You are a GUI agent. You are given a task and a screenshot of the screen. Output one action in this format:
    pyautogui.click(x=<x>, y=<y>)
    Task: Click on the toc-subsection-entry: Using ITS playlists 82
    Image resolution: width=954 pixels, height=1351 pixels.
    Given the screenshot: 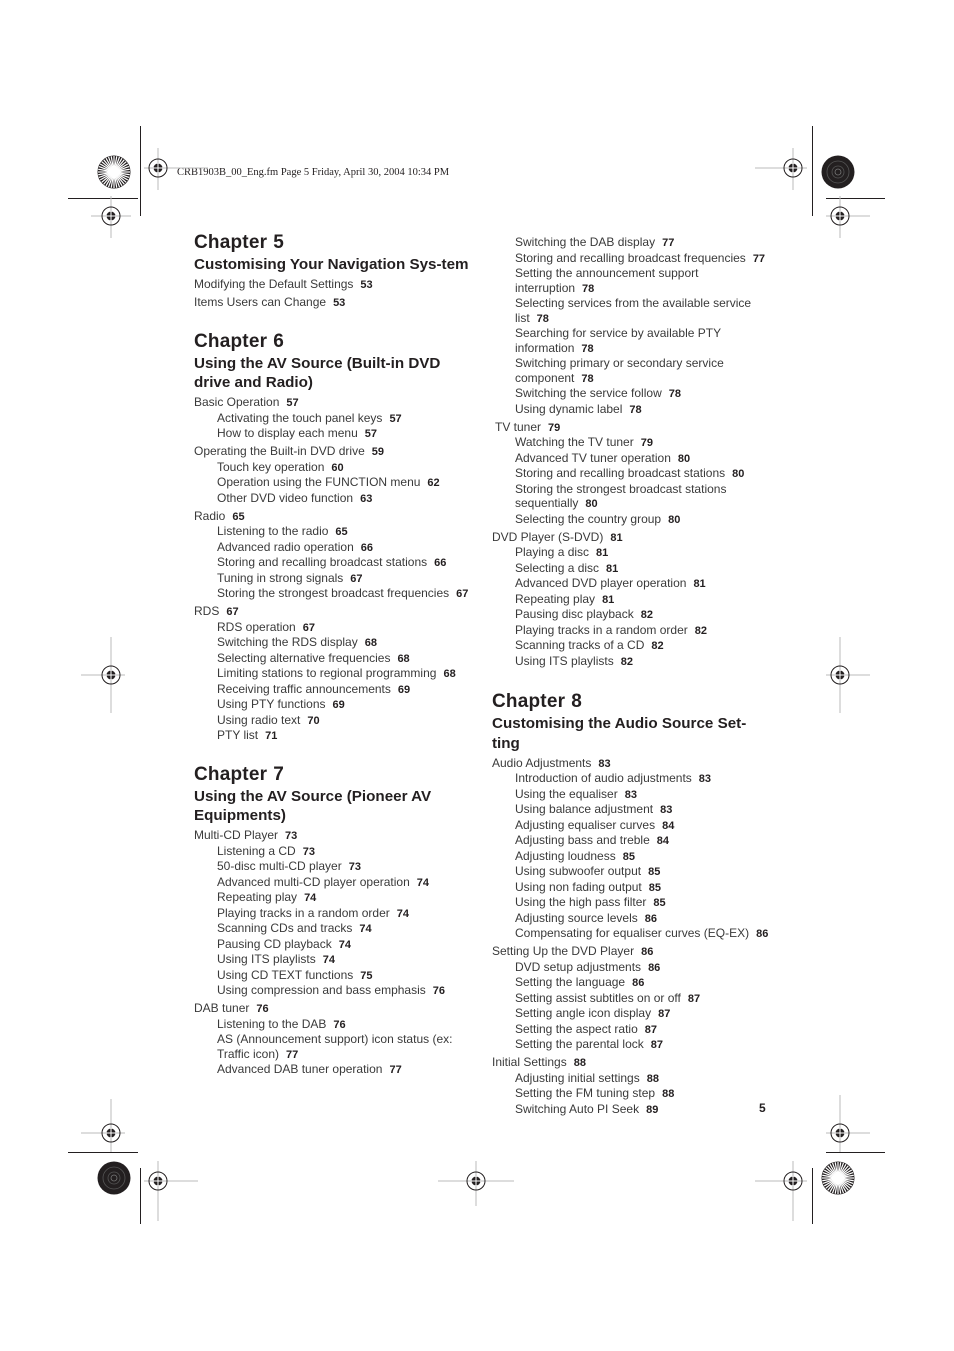 What is the action you would take?
    pyautogui.click(x=632, y=662)
    